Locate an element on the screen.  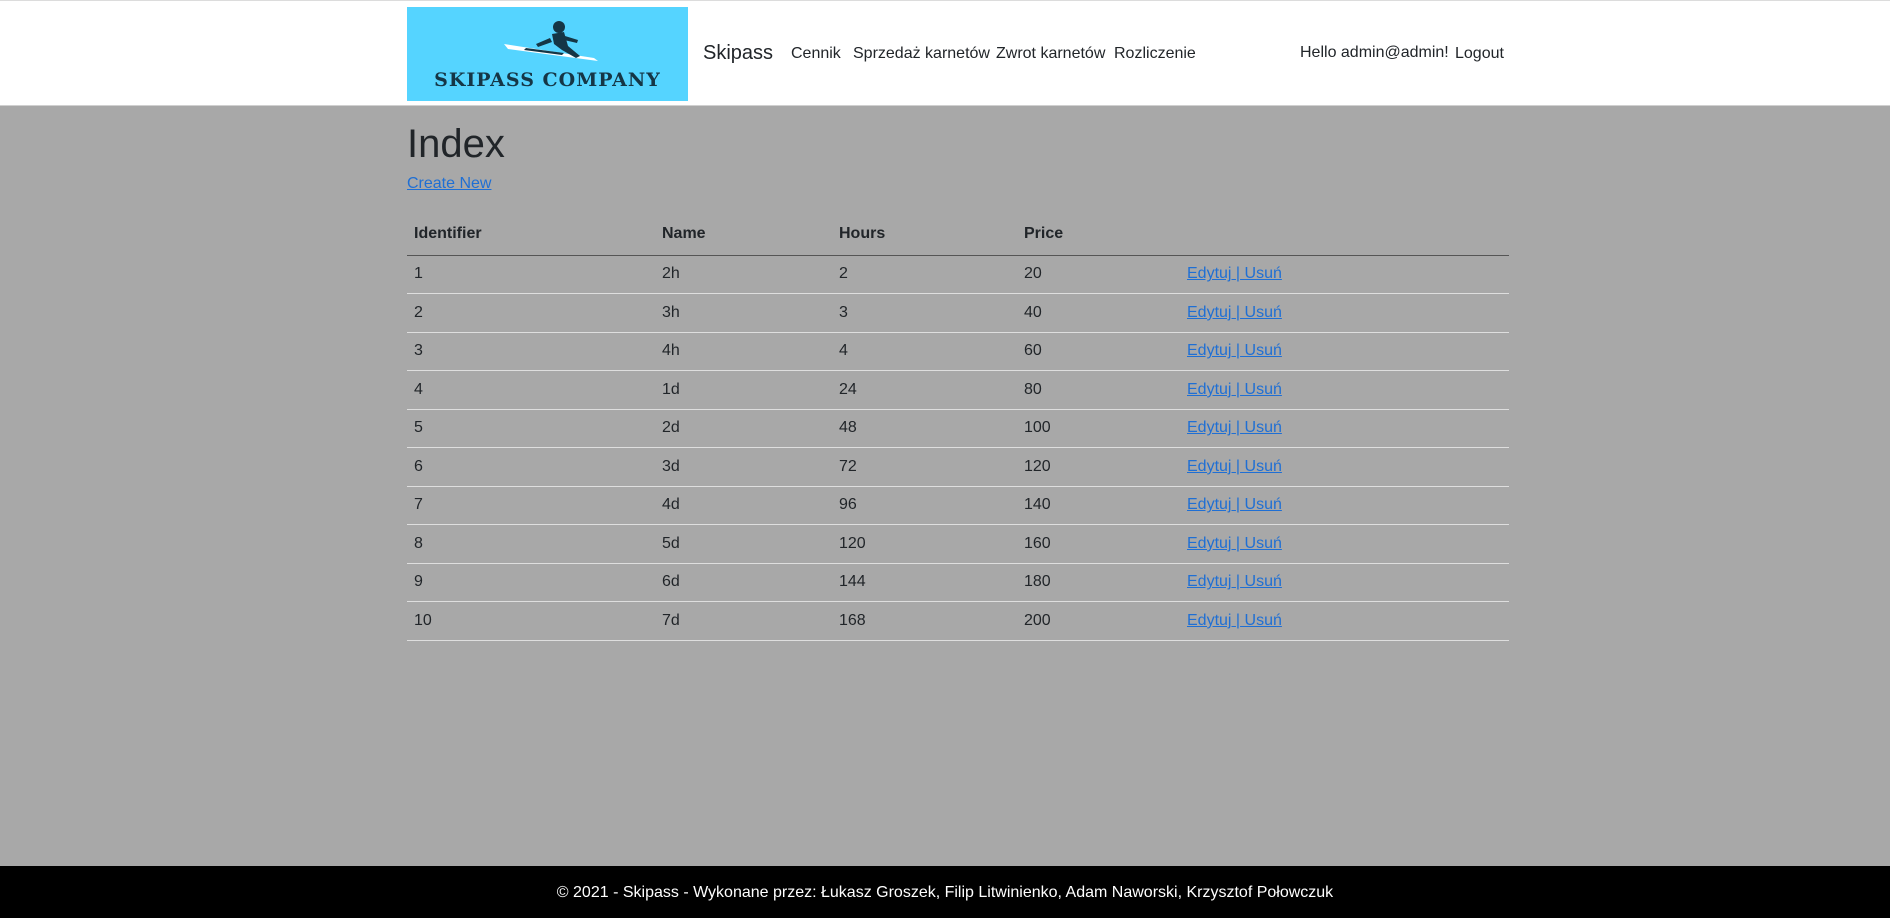
cell-hours: 4 is located at coordinates (924, 351).